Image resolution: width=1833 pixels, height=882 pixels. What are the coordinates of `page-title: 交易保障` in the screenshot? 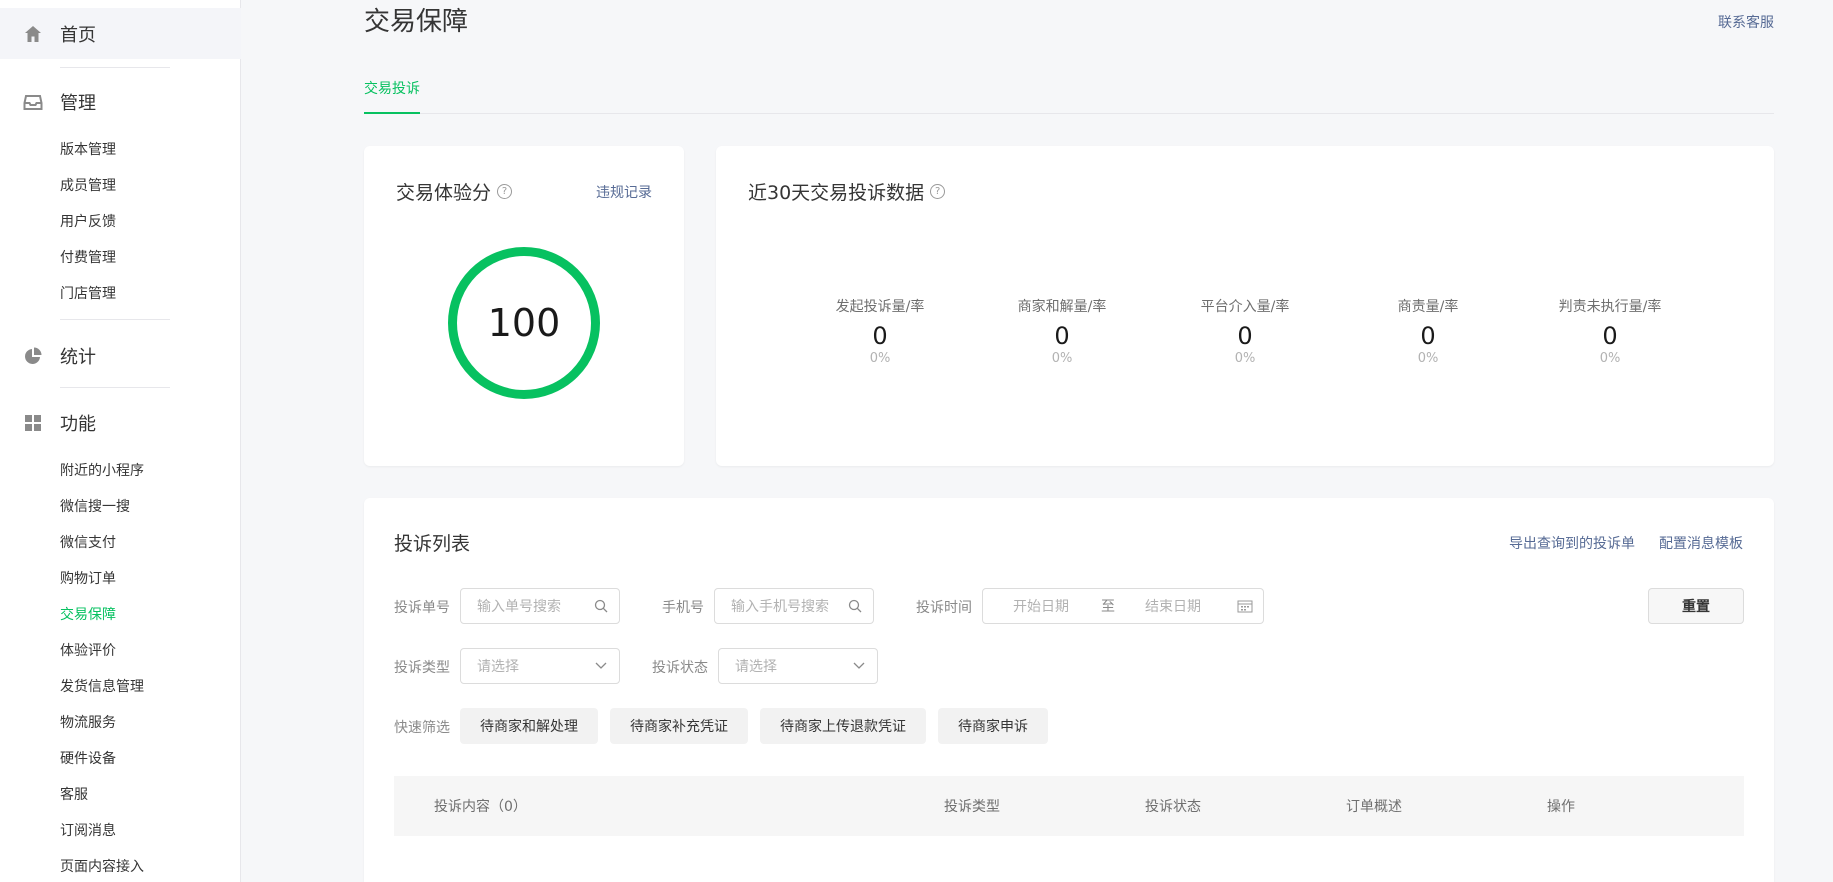 It's located at (416, 22).